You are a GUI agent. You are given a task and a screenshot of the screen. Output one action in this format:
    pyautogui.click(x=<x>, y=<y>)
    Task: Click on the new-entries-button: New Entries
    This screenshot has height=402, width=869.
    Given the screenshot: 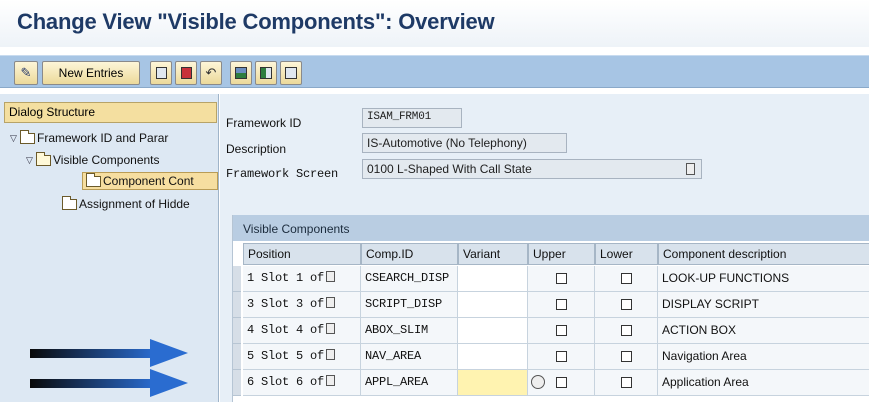 What is the action you would take?
    pyautogui.click(x=91, y=73)
    